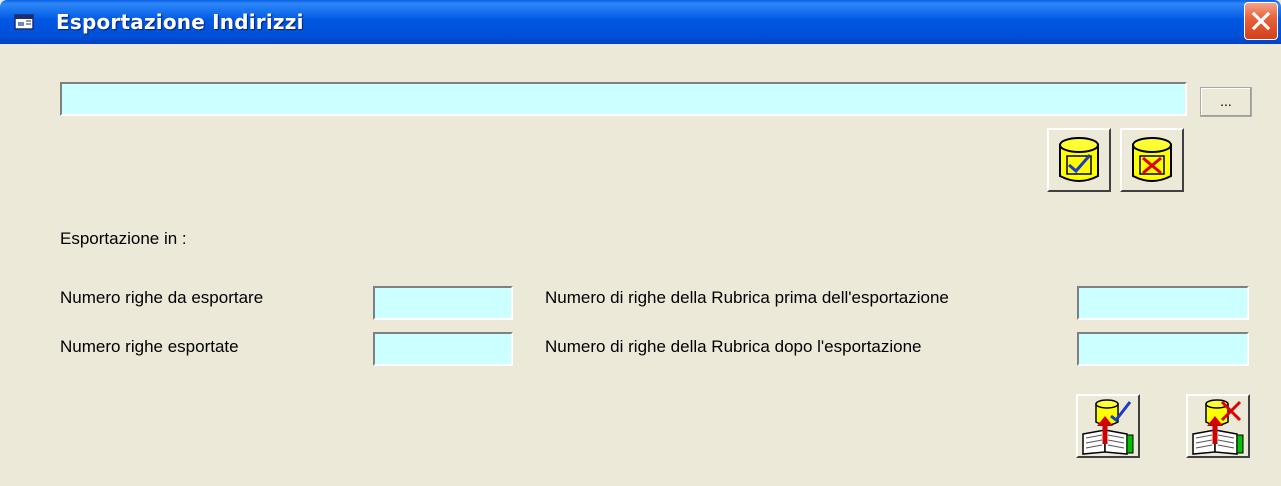  What do you see at coordinates (640, 22) in the screenshot?
I see `title-bar: Esportazione Indirizzi` at bounding box center [640, 22].